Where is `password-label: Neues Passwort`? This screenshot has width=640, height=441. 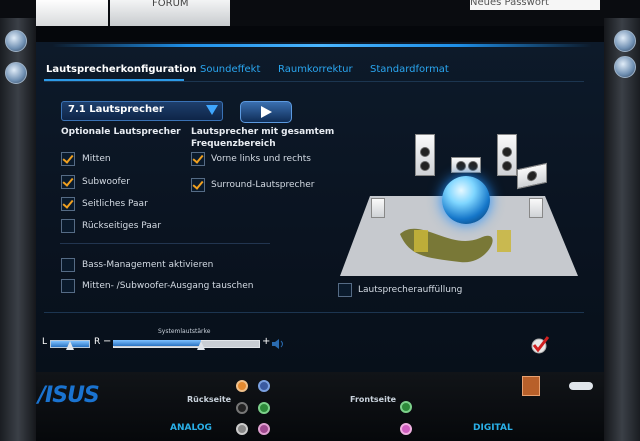 password-label: Neues Passwort is located at coordinates (509, 4).